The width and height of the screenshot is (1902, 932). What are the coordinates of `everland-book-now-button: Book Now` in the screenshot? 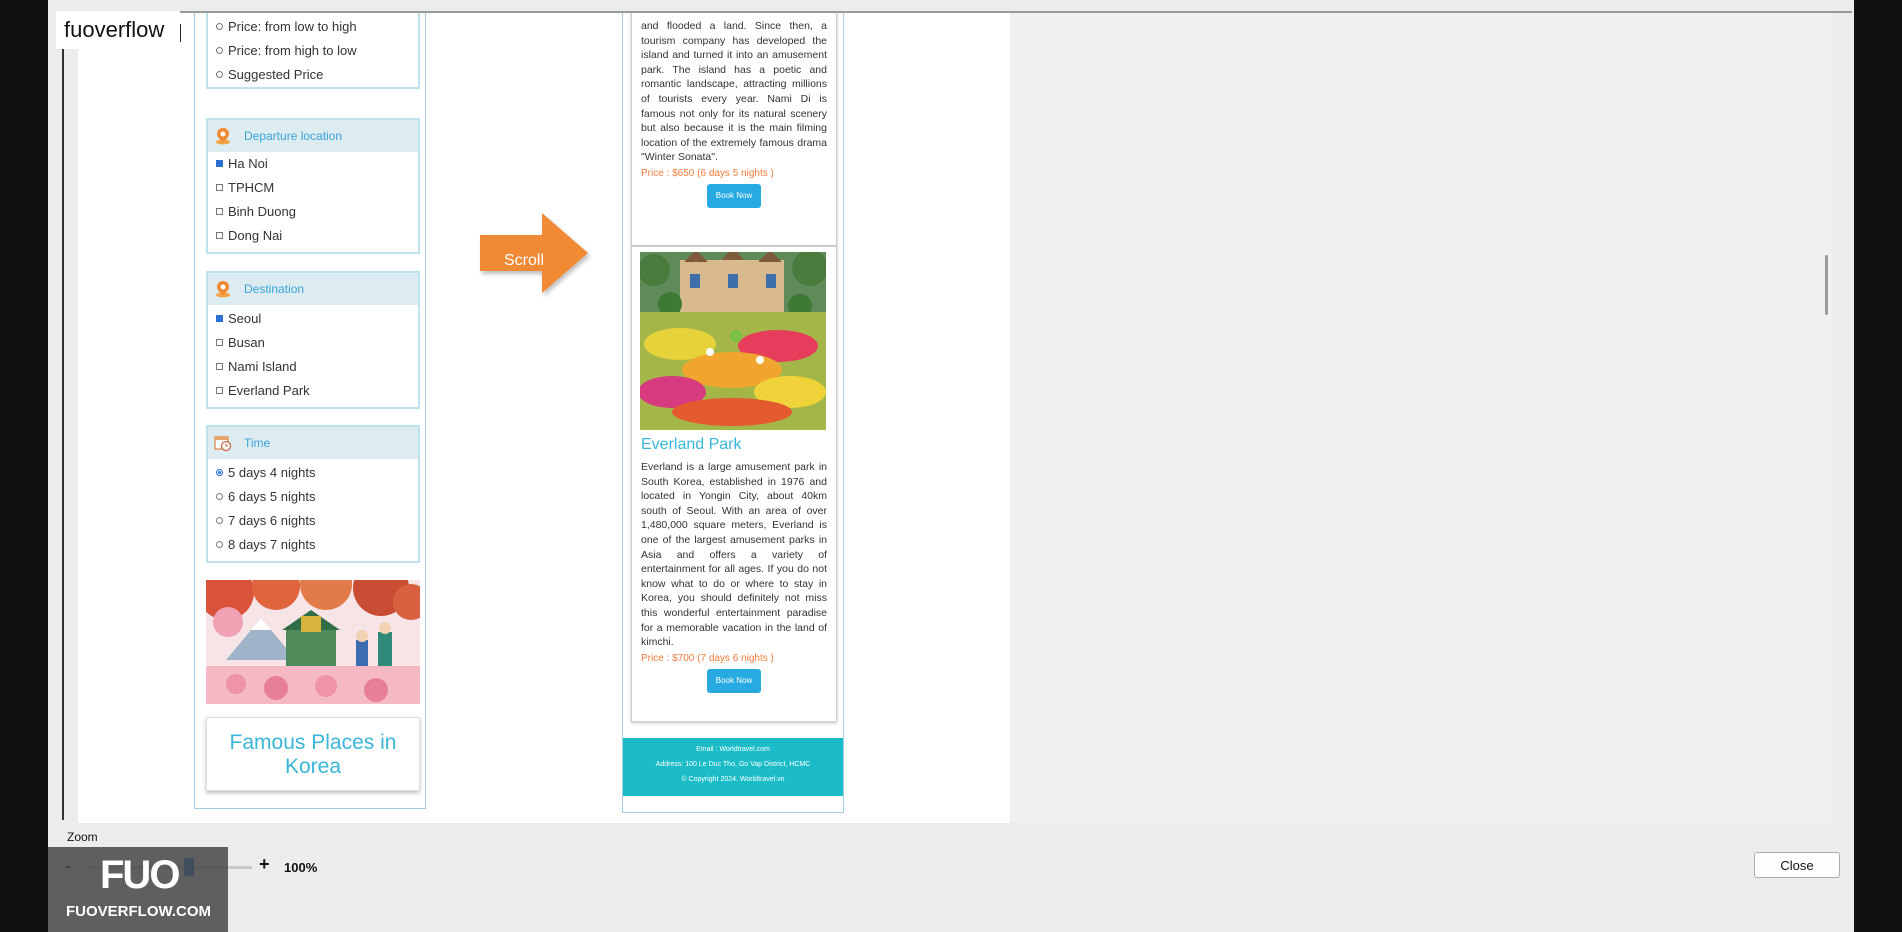 It's located at (734, 680).